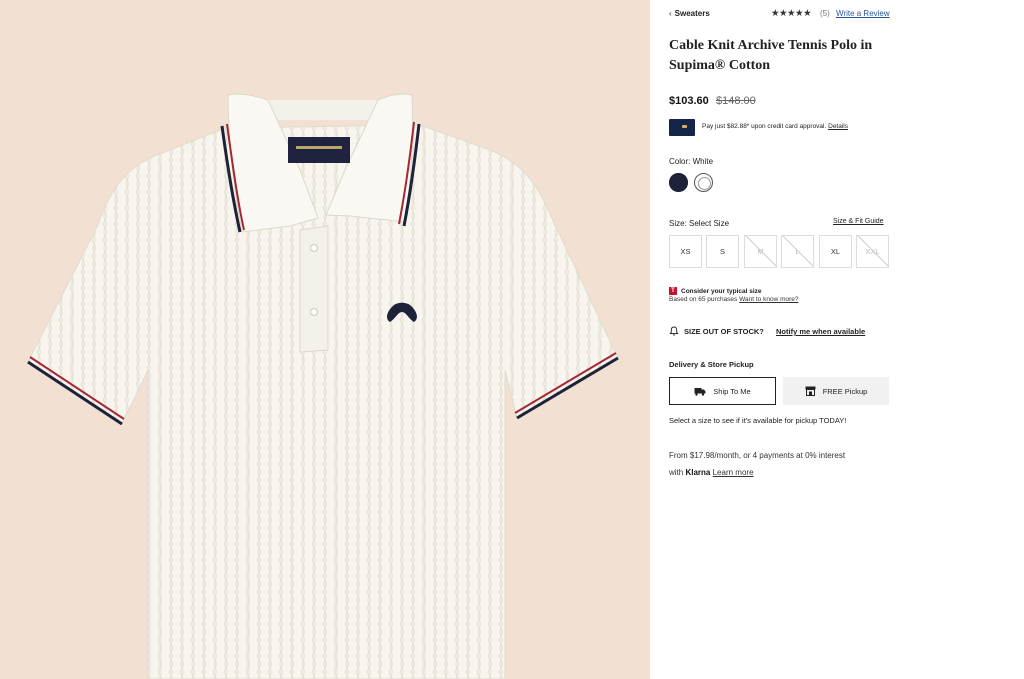 This screenshot has height=679, width=1024. Describe the element at coordinates (721, 291) in the screenshot. I see `typical-size-title: Consider your typical size` at that location.